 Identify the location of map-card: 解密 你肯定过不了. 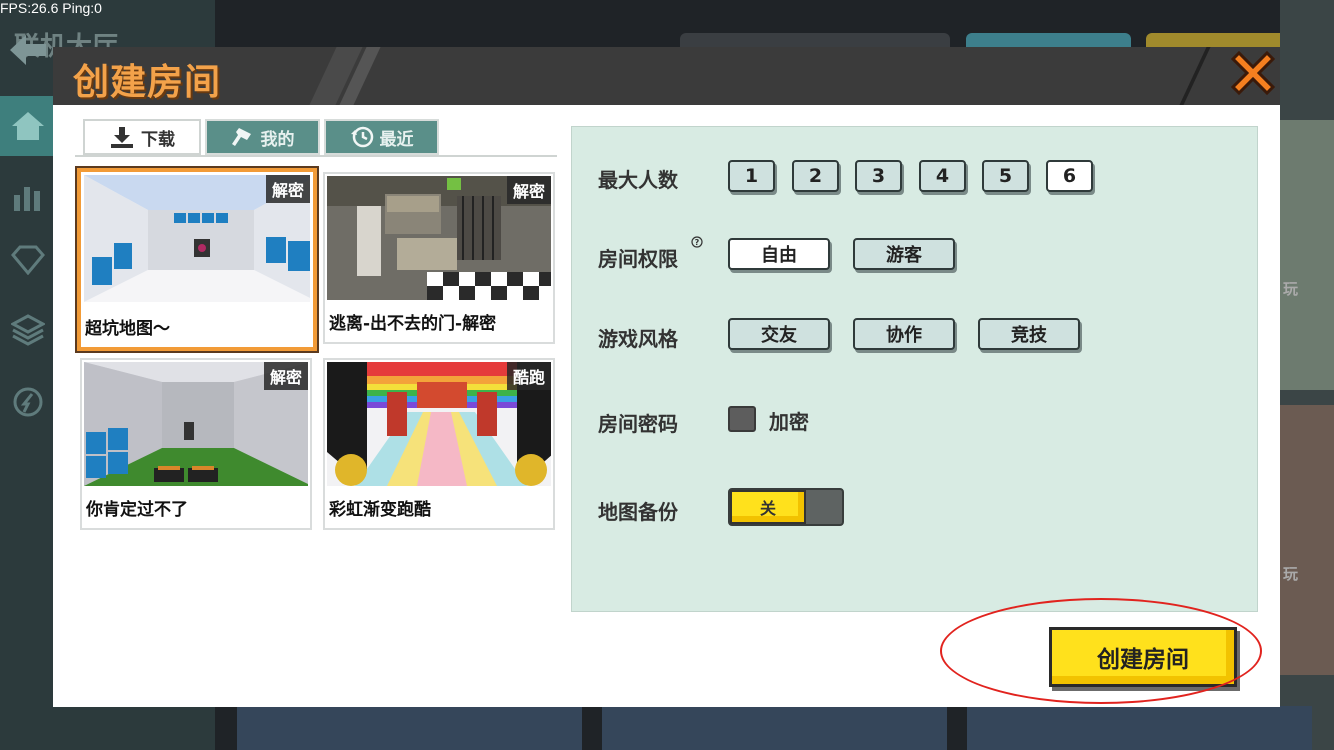
(196, 444).